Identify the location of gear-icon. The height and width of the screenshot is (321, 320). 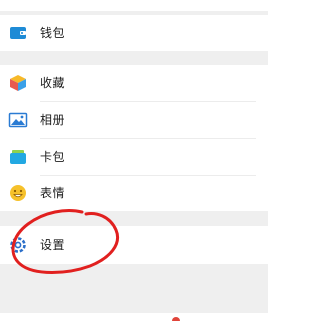
(18, 245).